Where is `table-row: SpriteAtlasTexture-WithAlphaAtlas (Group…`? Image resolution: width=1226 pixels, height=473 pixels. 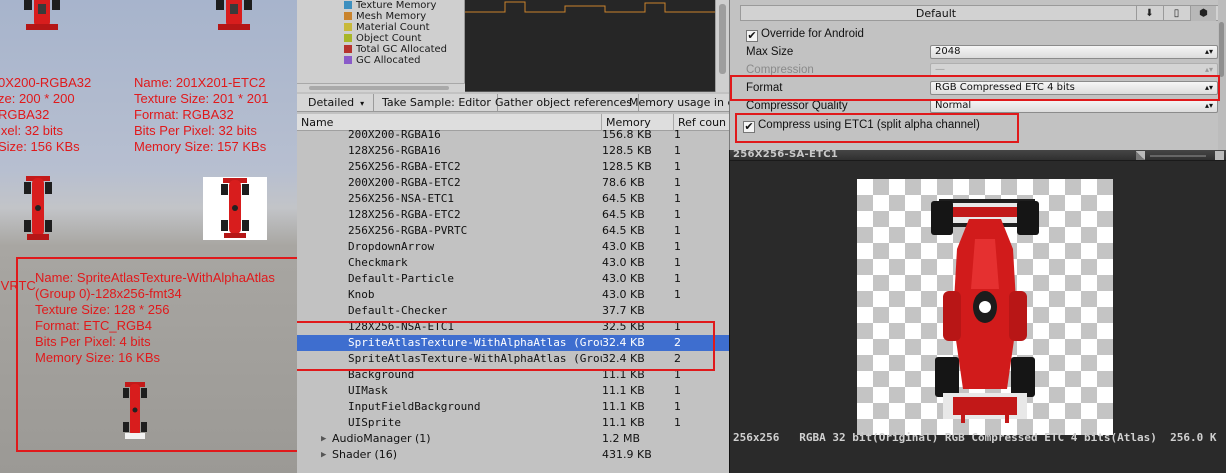 table-row: SpriteAtlasTexture-WithAlphaAtlas (Group… is located at coordinates (513, 359).